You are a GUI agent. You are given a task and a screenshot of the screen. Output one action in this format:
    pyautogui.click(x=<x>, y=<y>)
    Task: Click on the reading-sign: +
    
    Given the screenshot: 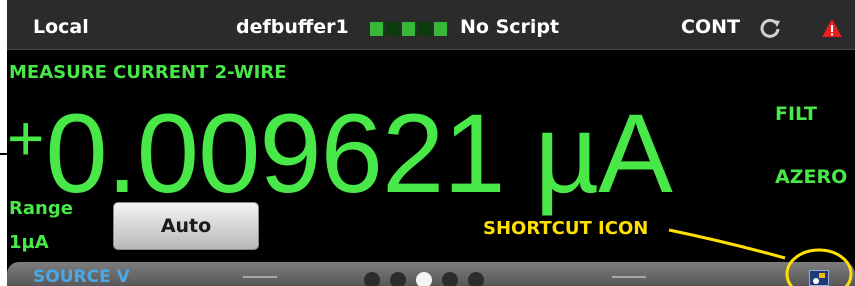 What is the action you would take?
    pyautogui.click(x=25, y=138)
    